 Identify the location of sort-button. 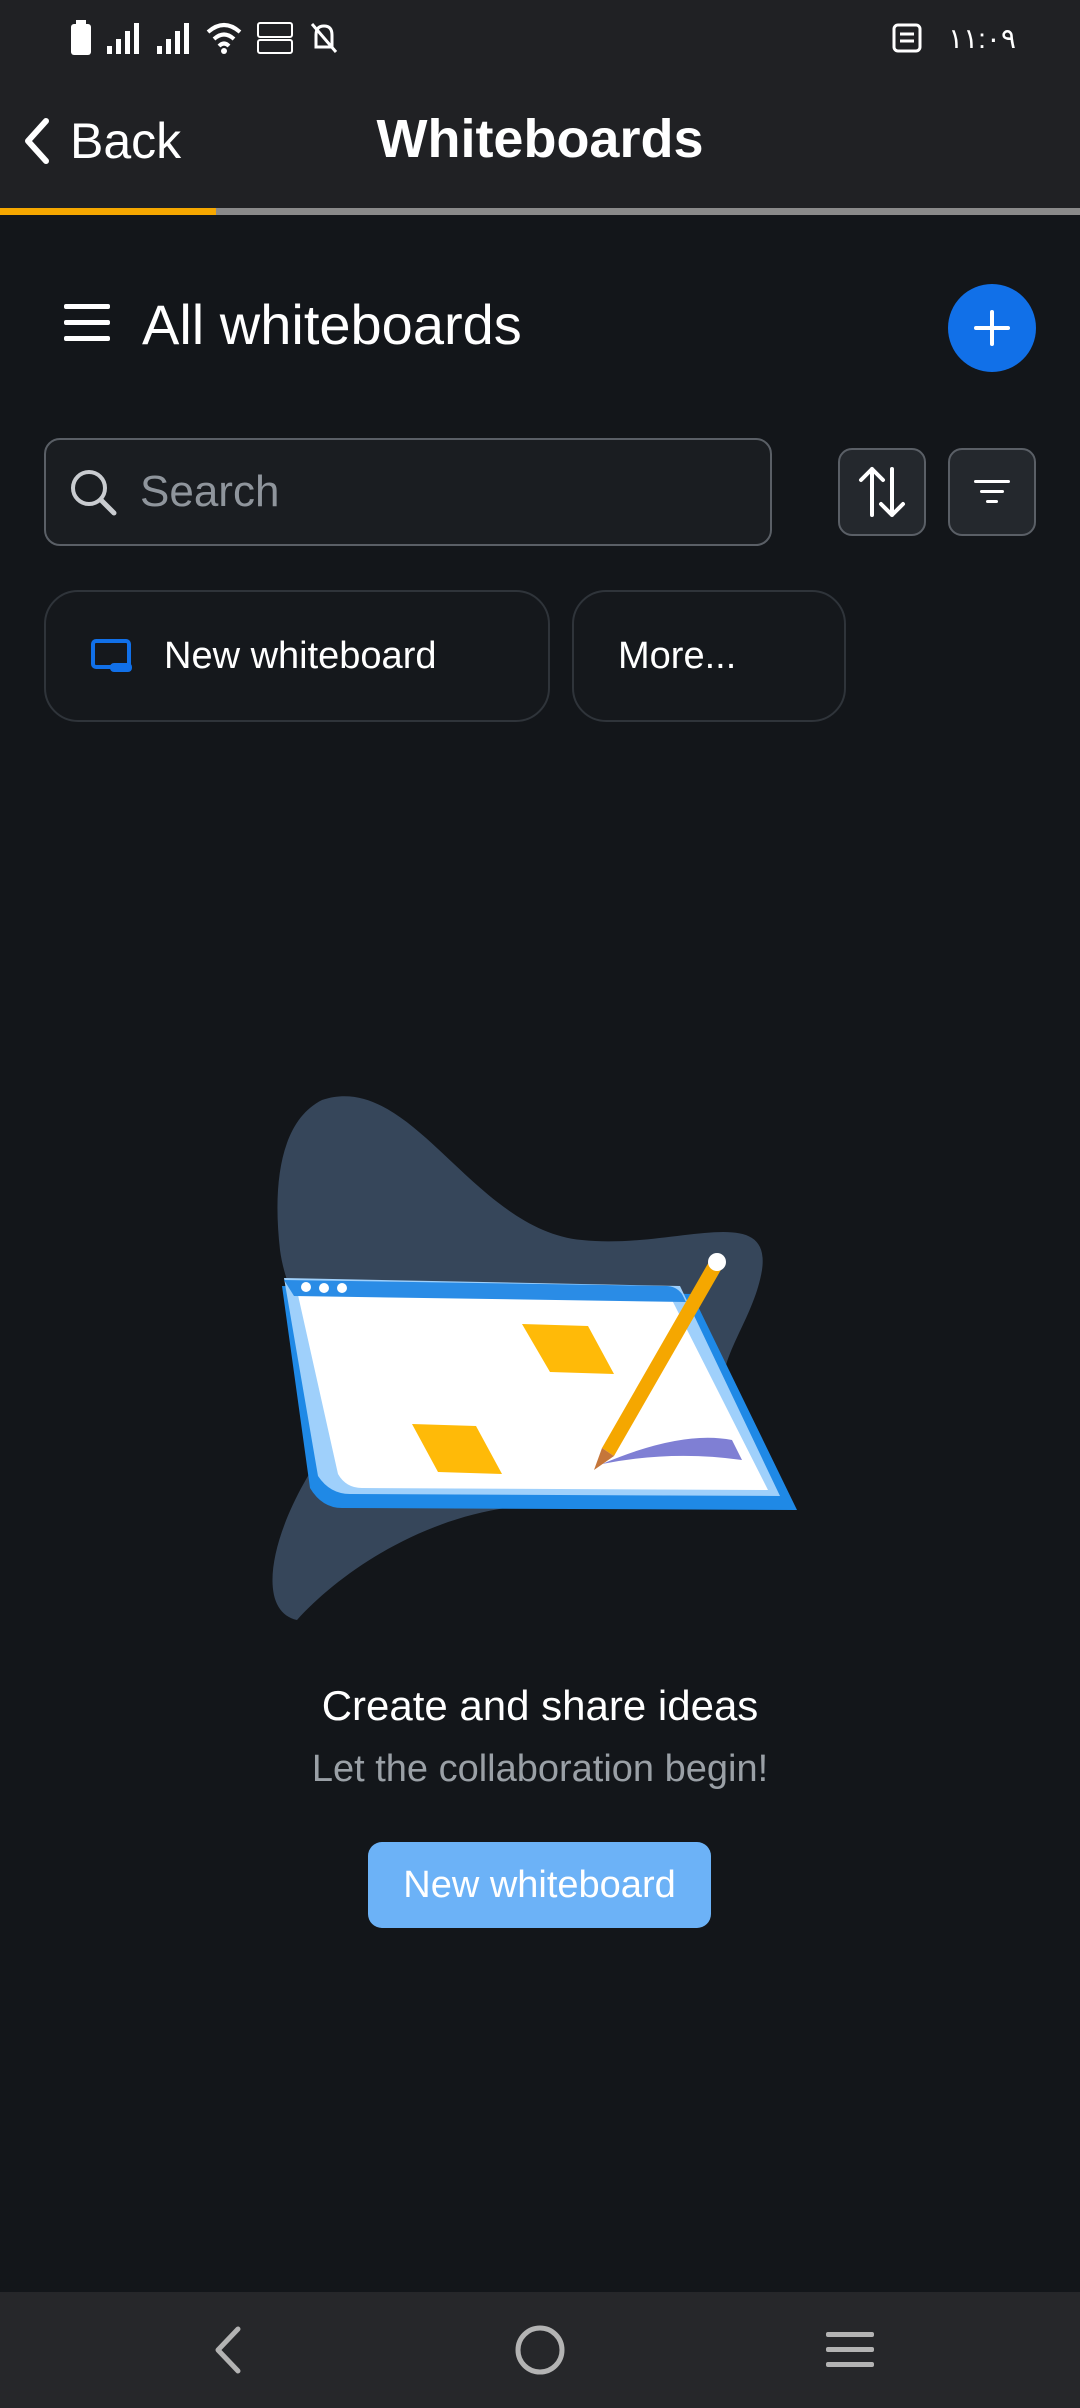
(882, 492).